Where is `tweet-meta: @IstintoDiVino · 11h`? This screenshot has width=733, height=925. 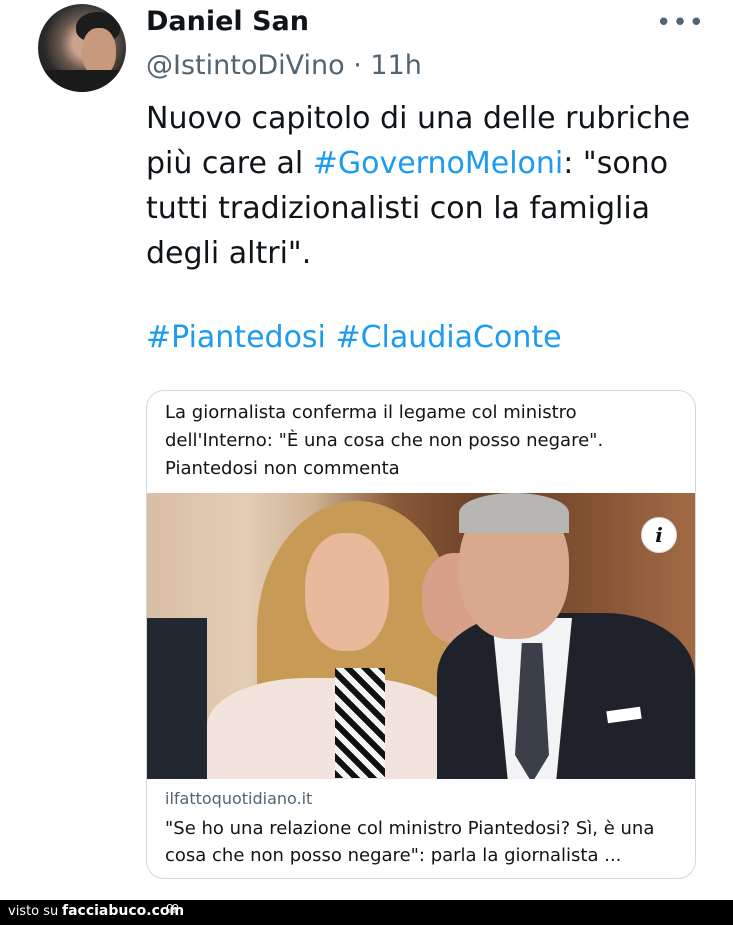
tweet-meta: @IstintoDiVino · 11h is located at coordinates (284, 65).